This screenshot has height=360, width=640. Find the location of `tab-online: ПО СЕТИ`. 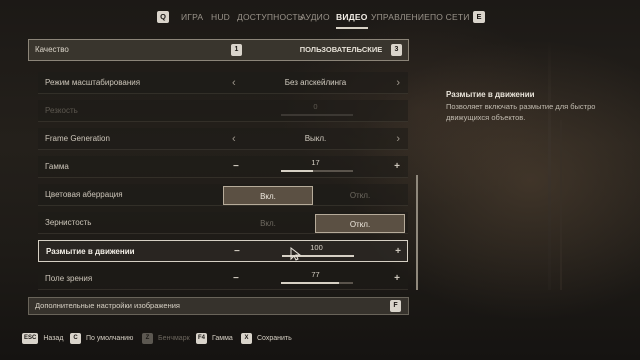

tab-online: ПО СЕТИ is located at coordinates (450, 17).